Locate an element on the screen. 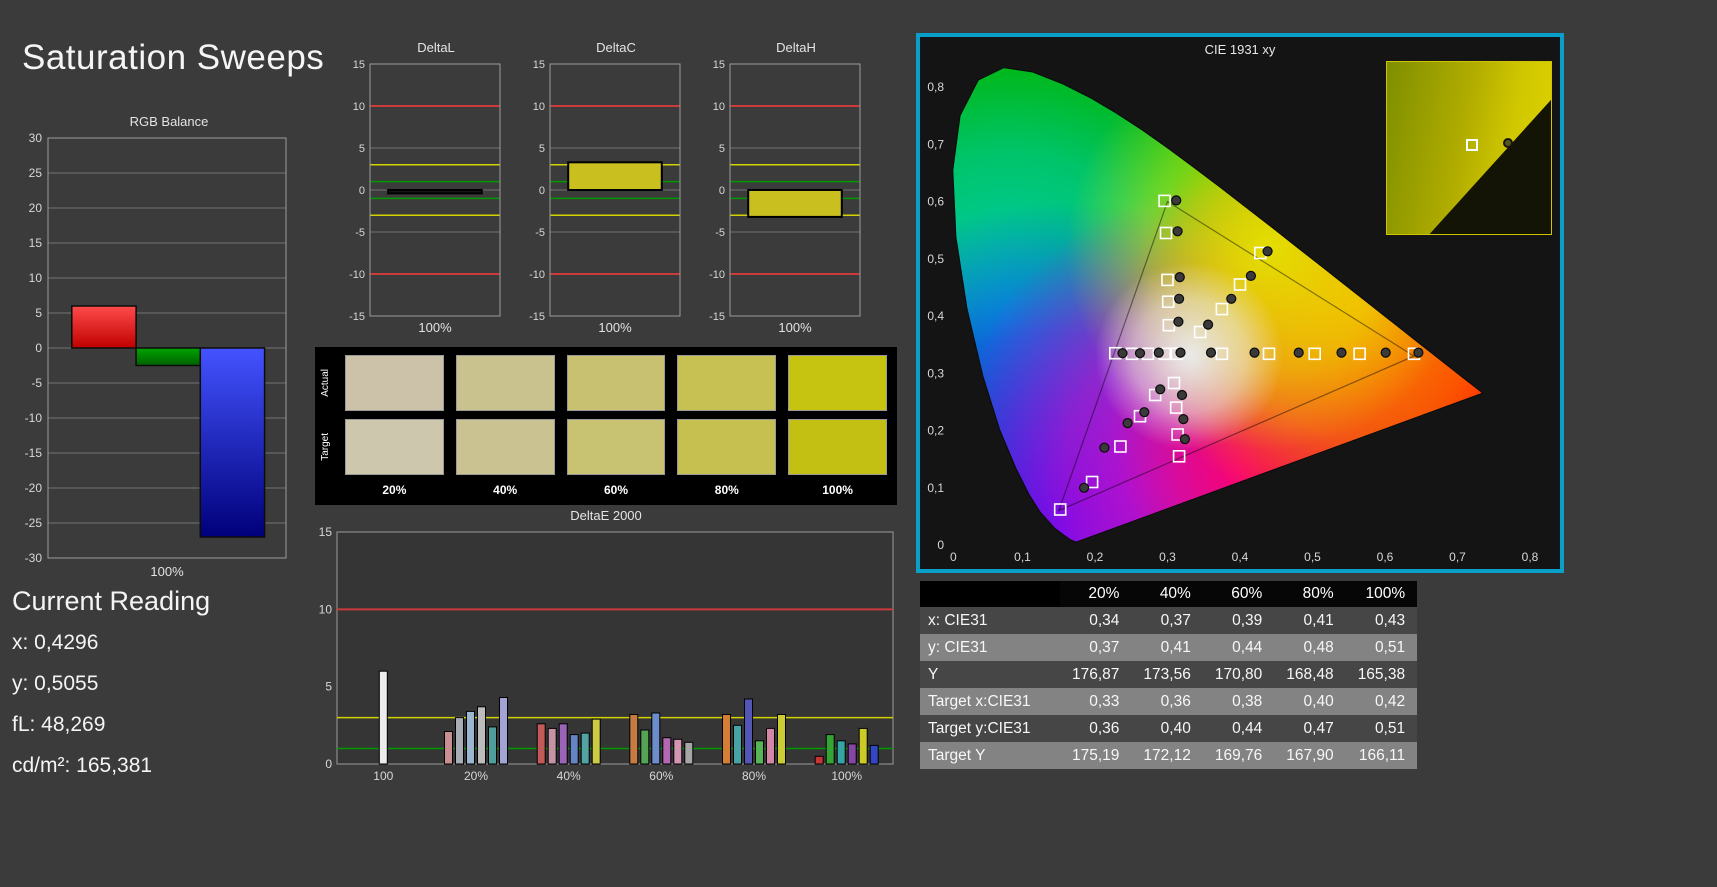  table-cell: 173,56 is located at coordinates (1167, 674).